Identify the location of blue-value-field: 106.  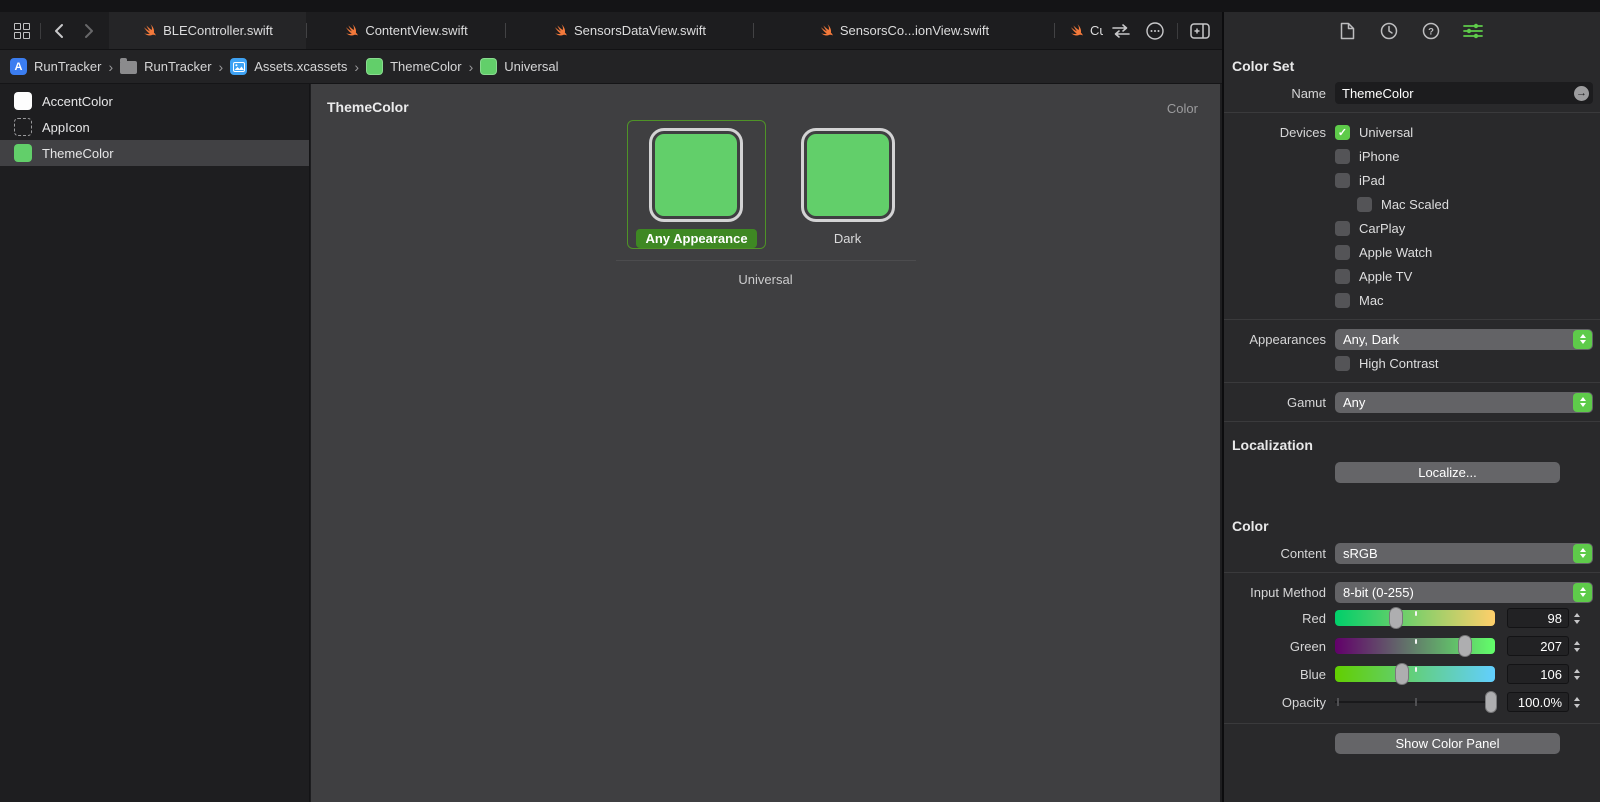
(1538, 674).